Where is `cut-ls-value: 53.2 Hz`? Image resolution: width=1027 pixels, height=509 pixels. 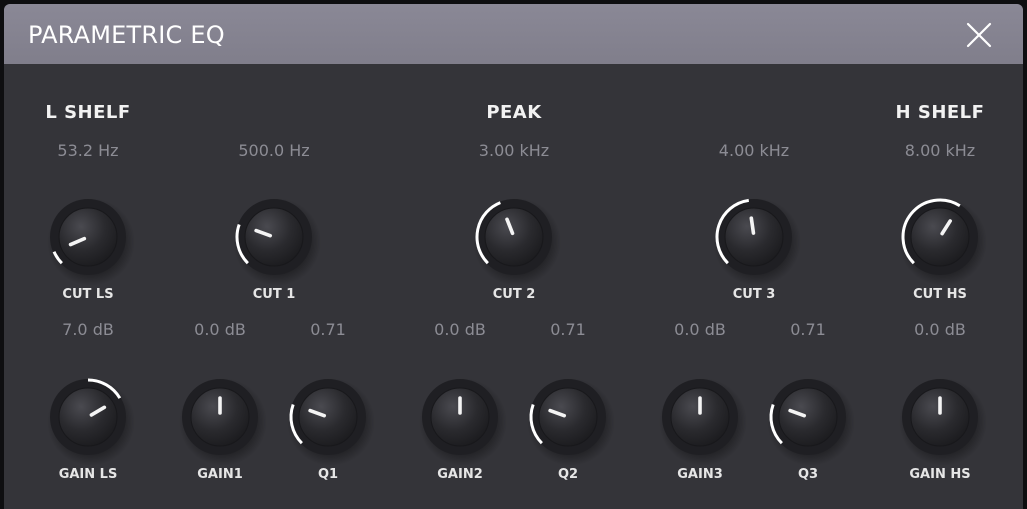
cut-ls-value: 53.2 Hz is located at coordinates (88, 150).